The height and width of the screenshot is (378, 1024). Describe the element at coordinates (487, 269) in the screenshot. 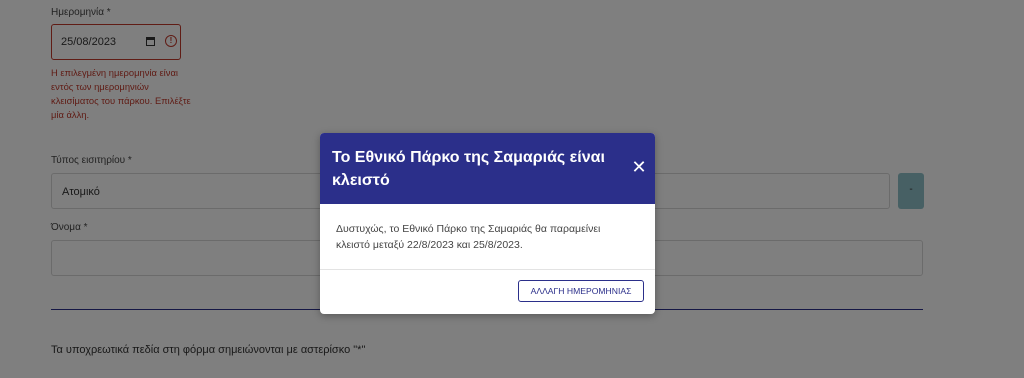

I see `dialog-divider` at that location.